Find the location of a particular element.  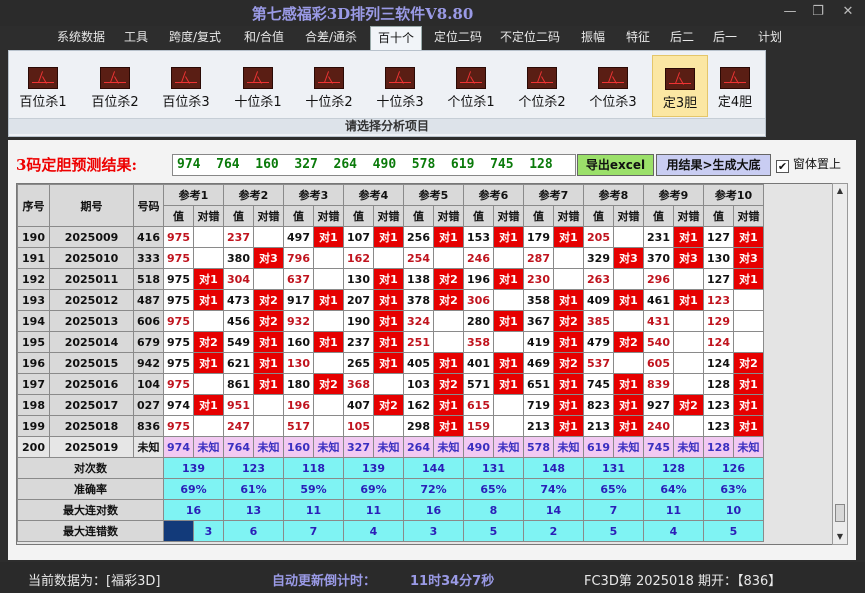

ribbon-caption: 请选择分析项目 is located at coordinates (387, 126).